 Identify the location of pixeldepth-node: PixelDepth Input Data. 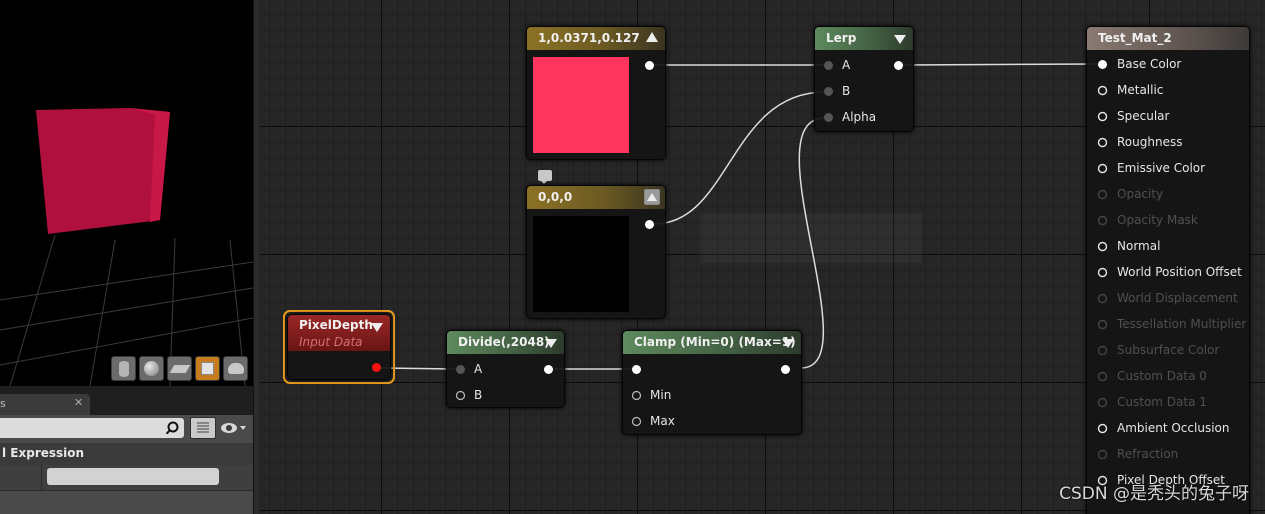
(339, 347).